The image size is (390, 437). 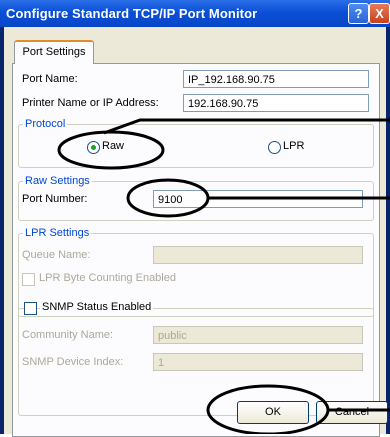 What do you see at coordinates (352, 412) in the screenshot?
I see `cancel-button: Cancel` at bounding box center [352, 412].